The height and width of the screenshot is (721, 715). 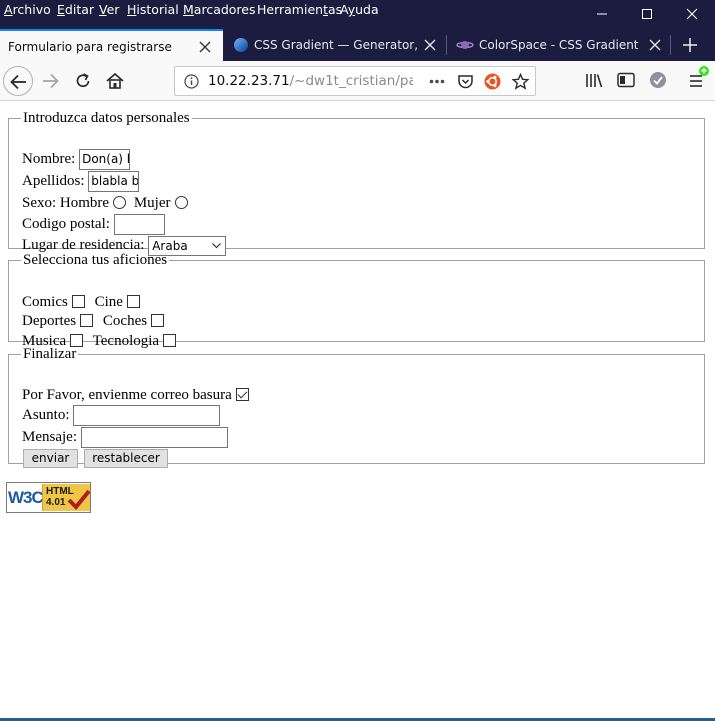 I want to click on label-nombre: Nombre:, so click(x=49, y=159).